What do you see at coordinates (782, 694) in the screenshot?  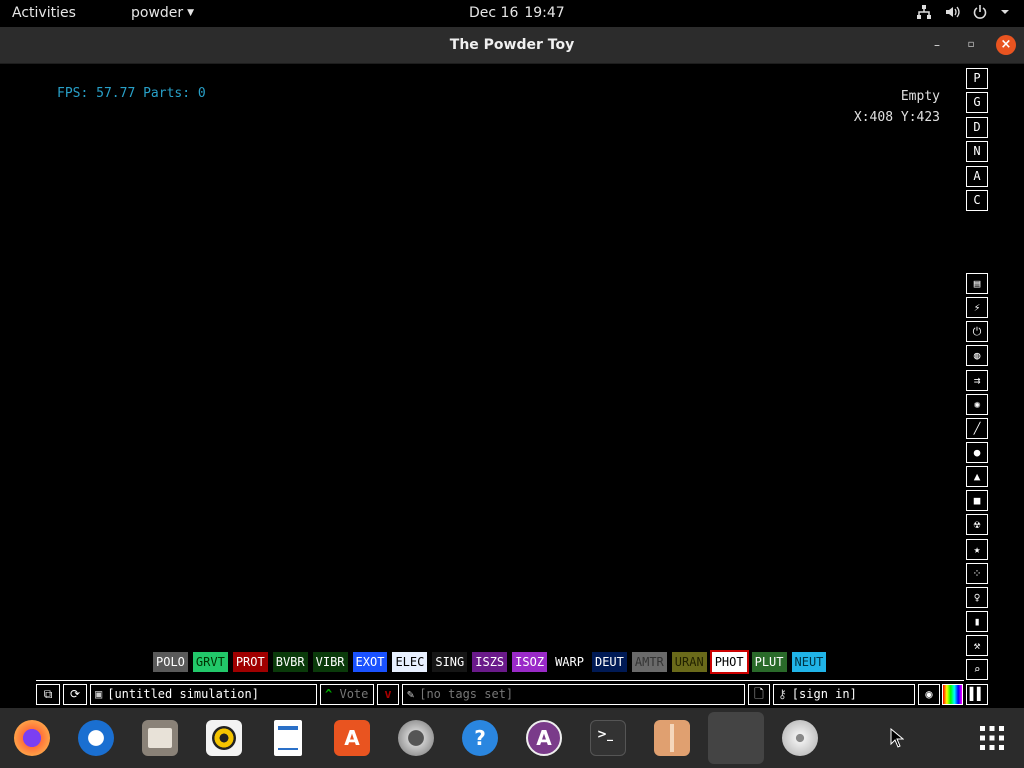 I see `key-icon: ⚷` at bounding box center [782, 694].